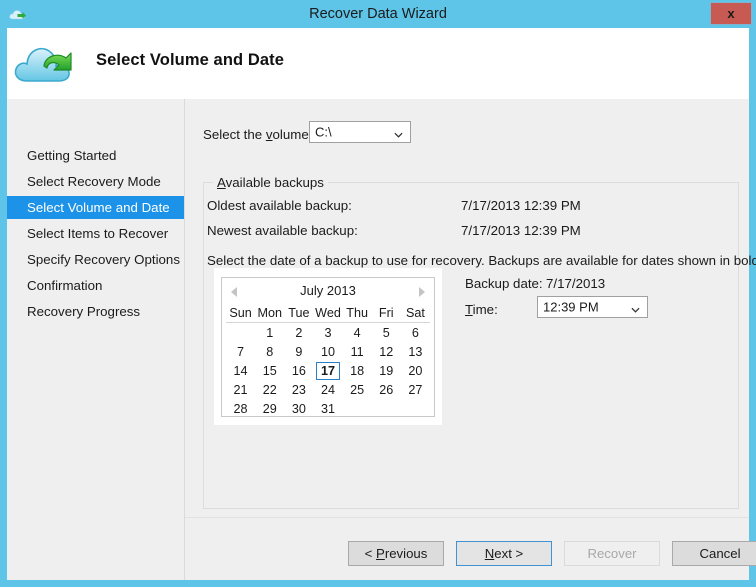 This screenshot has height=587, width=756. I want to click on title-bar: Recover Data Wizard x, so click(378, 14).